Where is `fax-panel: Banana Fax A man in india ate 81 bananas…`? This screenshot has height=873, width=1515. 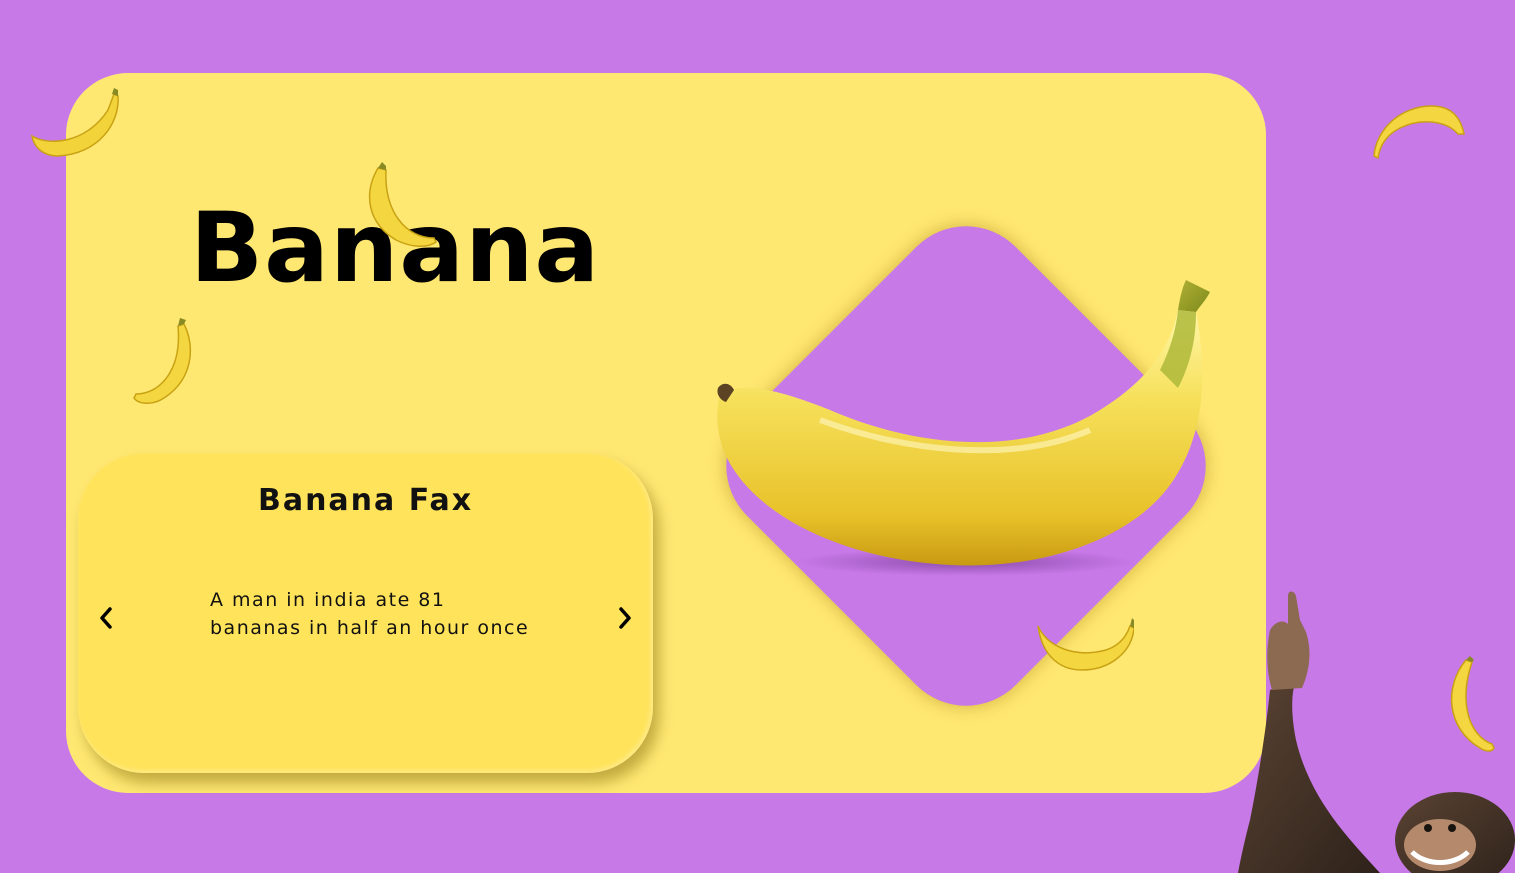 fax-panel: Banana Fax A man in india ate 81 bananas… is located at coordinates (365, 613).